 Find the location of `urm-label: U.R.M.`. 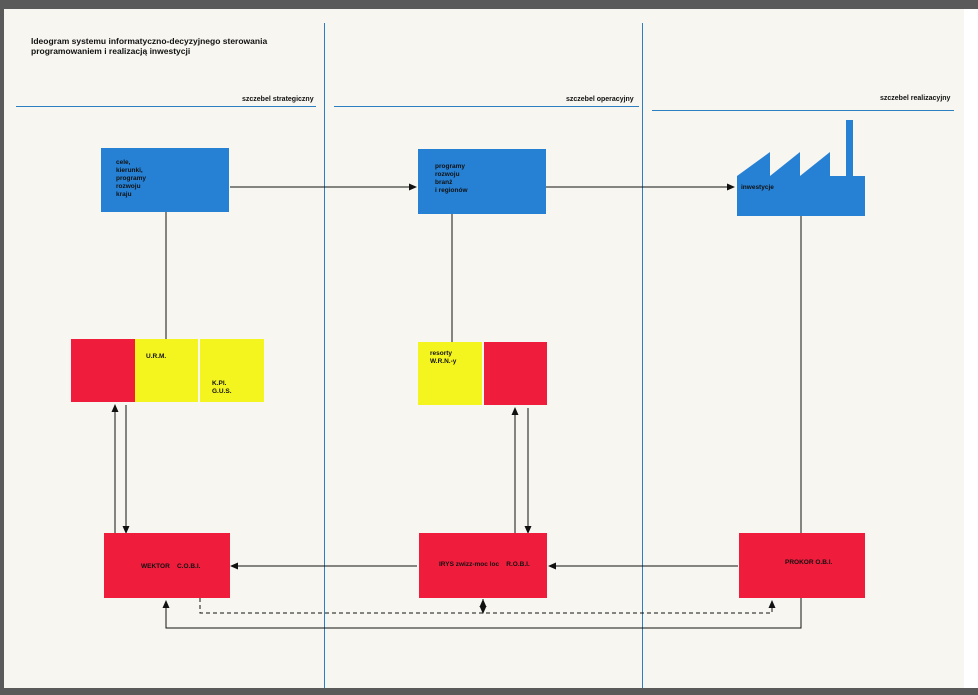

urm-label: U.R.M. is located at coordinates (156, 356).